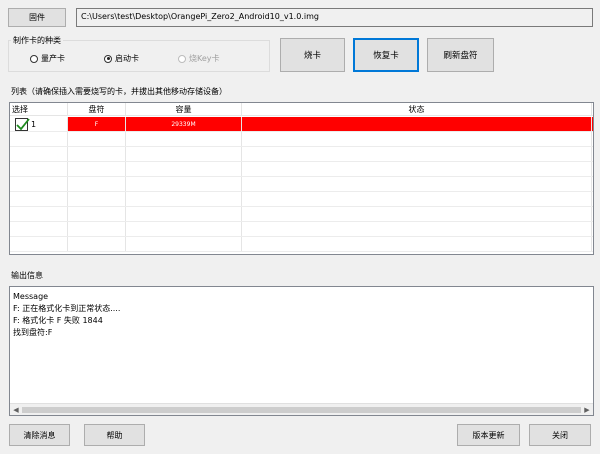 The image size is (600, 454). I want to click on radio-key-card: 烧Key卡, so click(199, 58).